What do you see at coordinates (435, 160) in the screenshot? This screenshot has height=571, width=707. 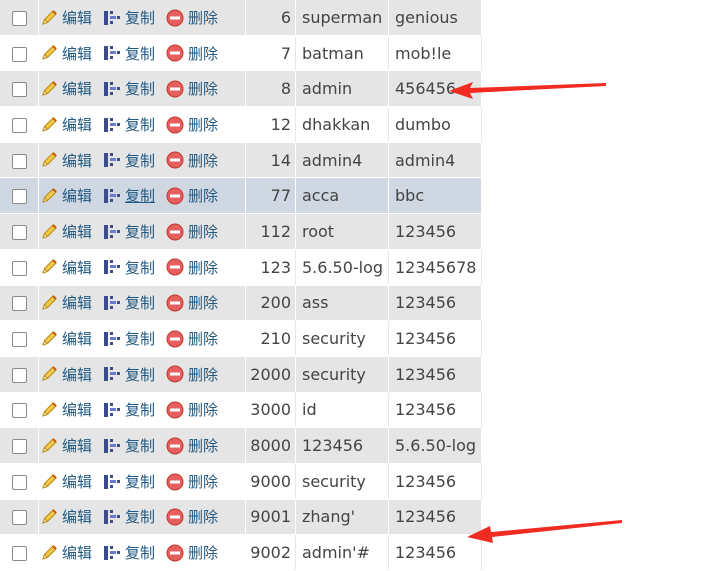 I see `cell-password: admin4` at bounding box center [435, 160].